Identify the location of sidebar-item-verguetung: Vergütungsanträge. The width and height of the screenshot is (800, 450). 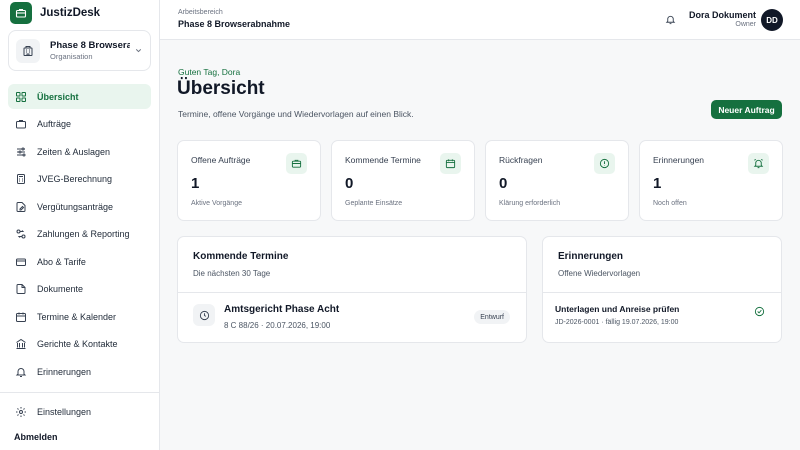
(79, 206).